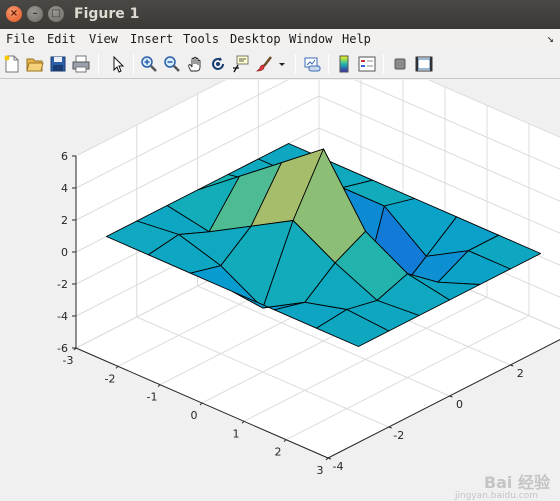  I want to click on figure-toolbar, so click(280, 64).